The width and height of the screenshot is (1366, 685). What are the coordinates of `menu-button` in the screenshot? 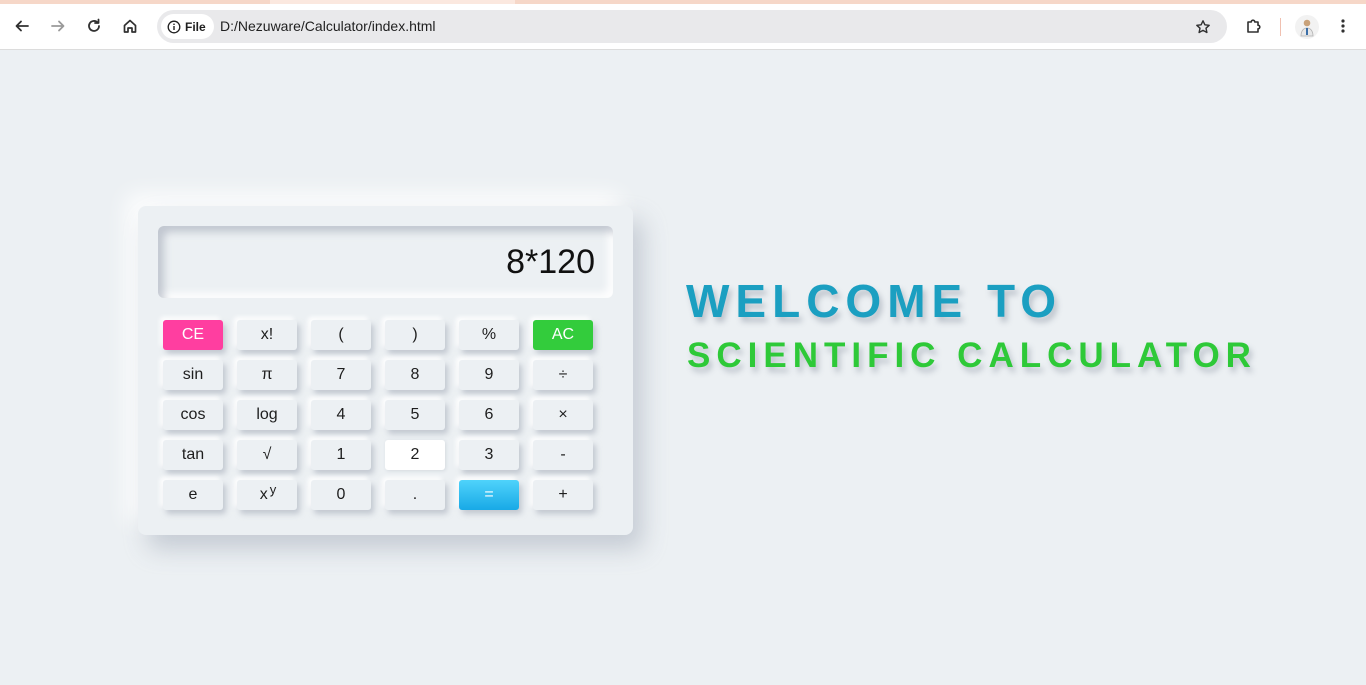 It's located at (1343, 26).